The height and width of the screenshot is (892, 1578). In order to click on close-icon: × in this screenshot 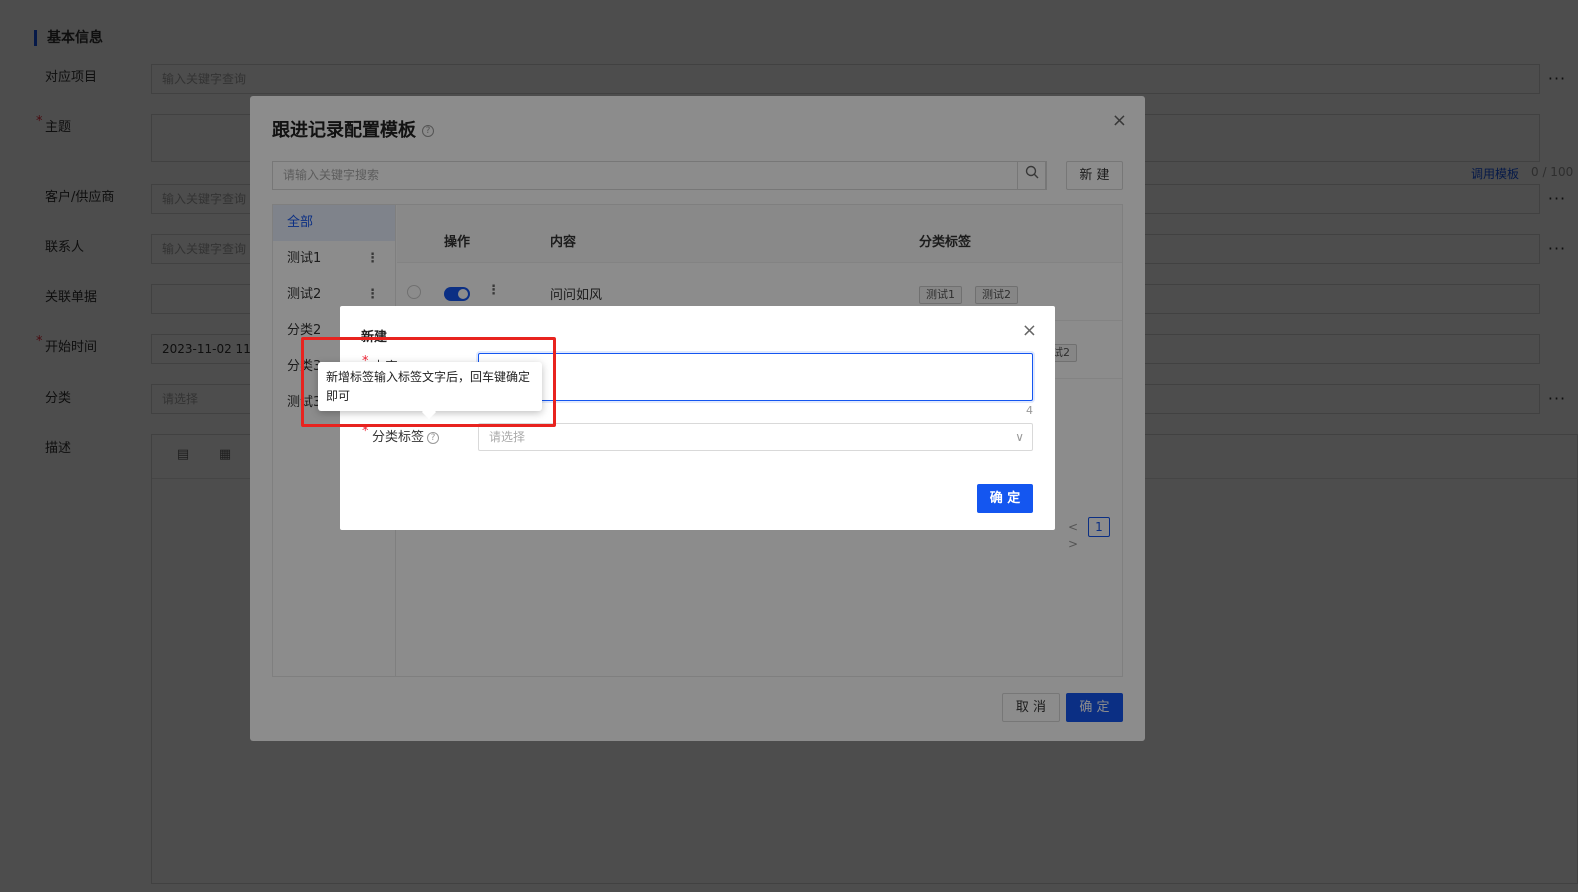, I will do `click(1029, 330)`.